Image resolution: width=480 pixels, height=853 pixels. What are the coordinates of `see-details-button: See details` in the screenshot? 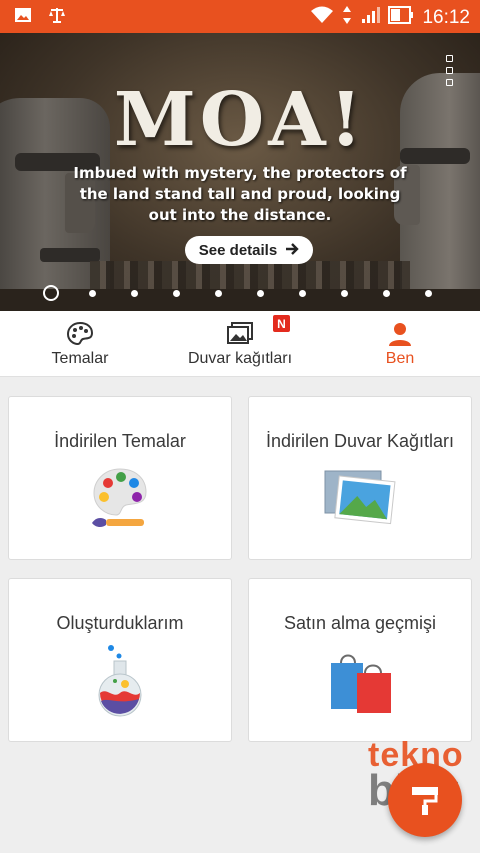 It's located at (249, 250).